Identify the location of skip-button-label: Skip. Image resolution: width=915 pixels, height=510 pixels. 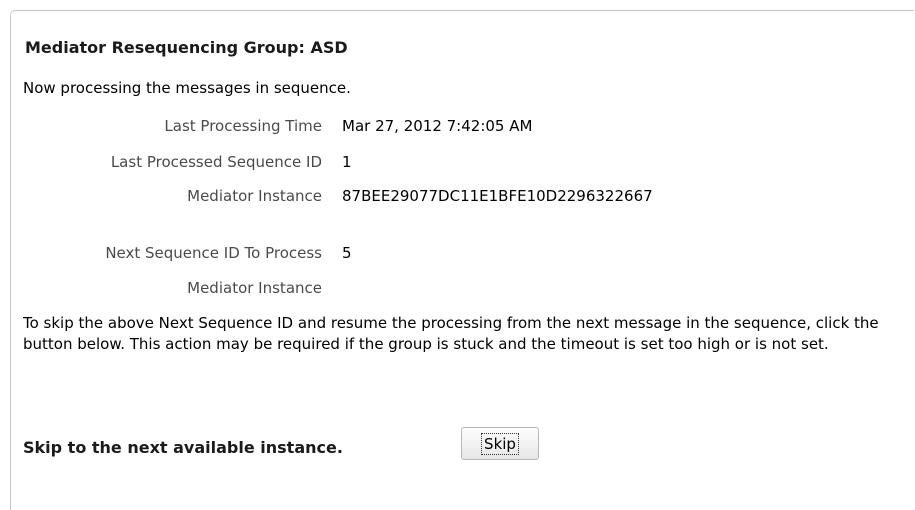
(500, 443).